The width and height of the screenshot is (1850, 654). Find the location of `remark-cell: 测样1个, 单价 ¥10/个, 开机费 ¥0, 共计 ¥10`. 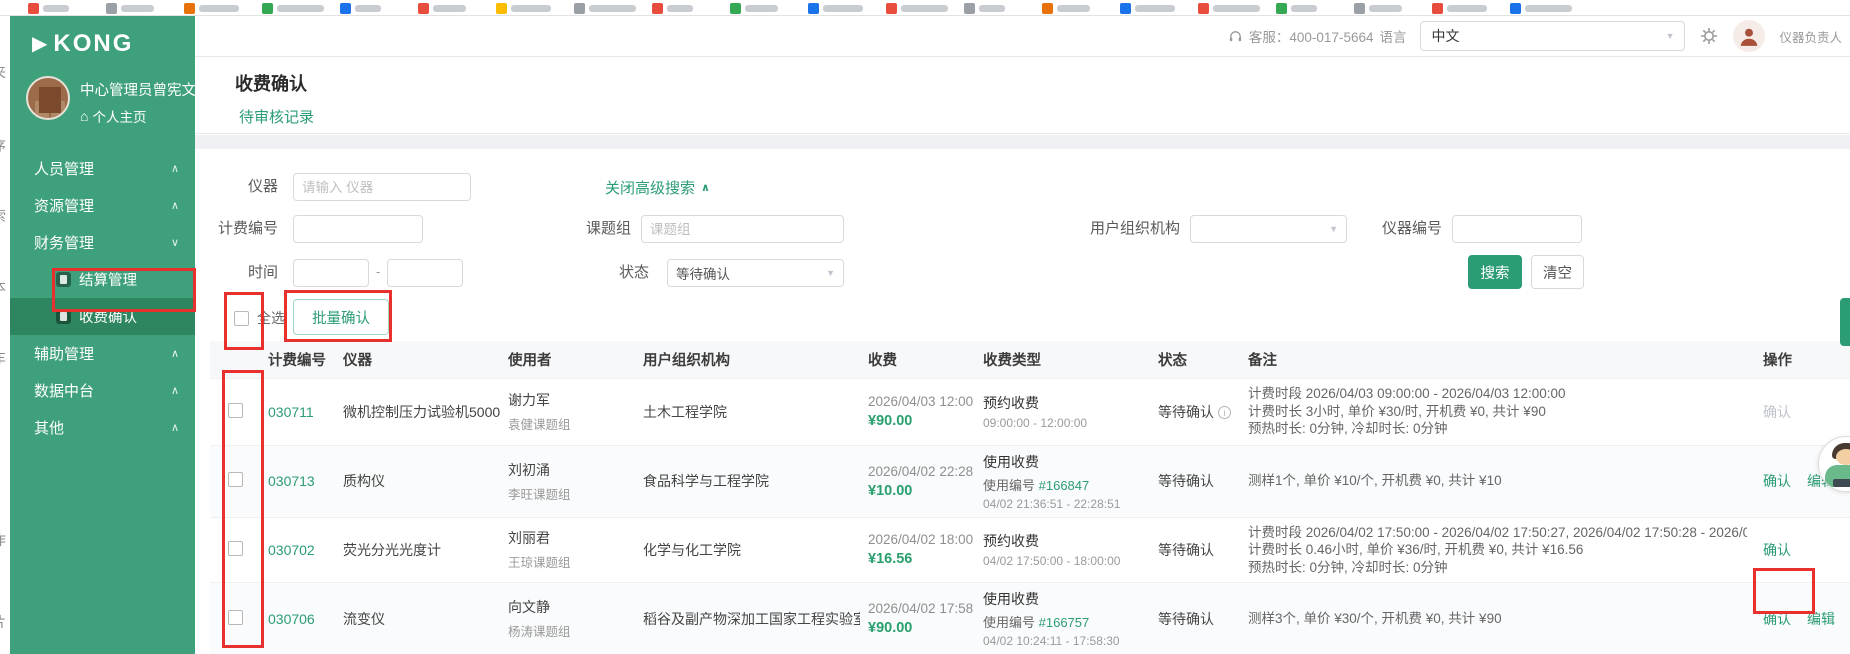

remark-cell: 测样1个, 单价 ¥10/个, 开机费 ¥0, 共计 ¥10 is located at coordinates (1375, 481).